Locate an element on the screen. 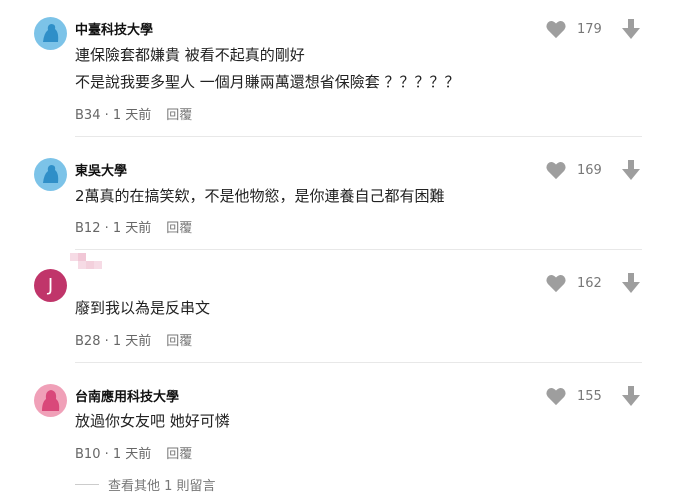  view-more-replies-link: 查看其他 1 則留言 is located at coordinates (145, 484).